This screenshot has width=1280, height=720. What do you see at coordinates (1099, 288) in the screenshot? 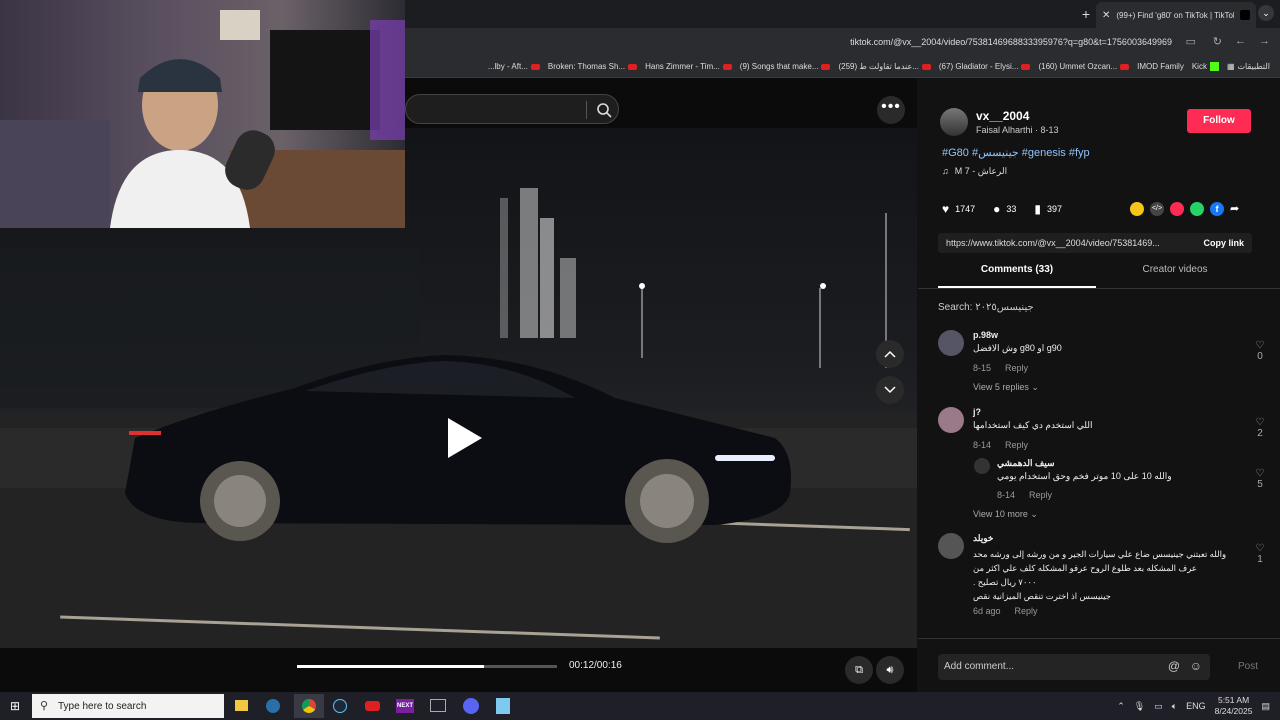
I see `tabs-divider` at bounding box center [1099, 288].